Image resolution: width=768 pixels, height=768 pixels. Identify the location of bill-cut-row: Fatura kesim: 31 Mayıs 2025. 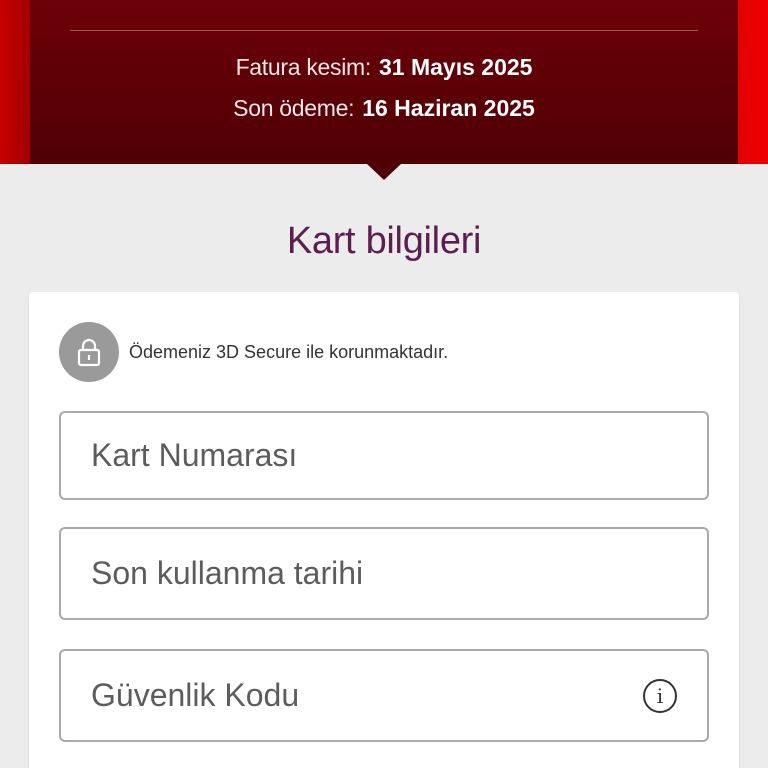
(384, 67).